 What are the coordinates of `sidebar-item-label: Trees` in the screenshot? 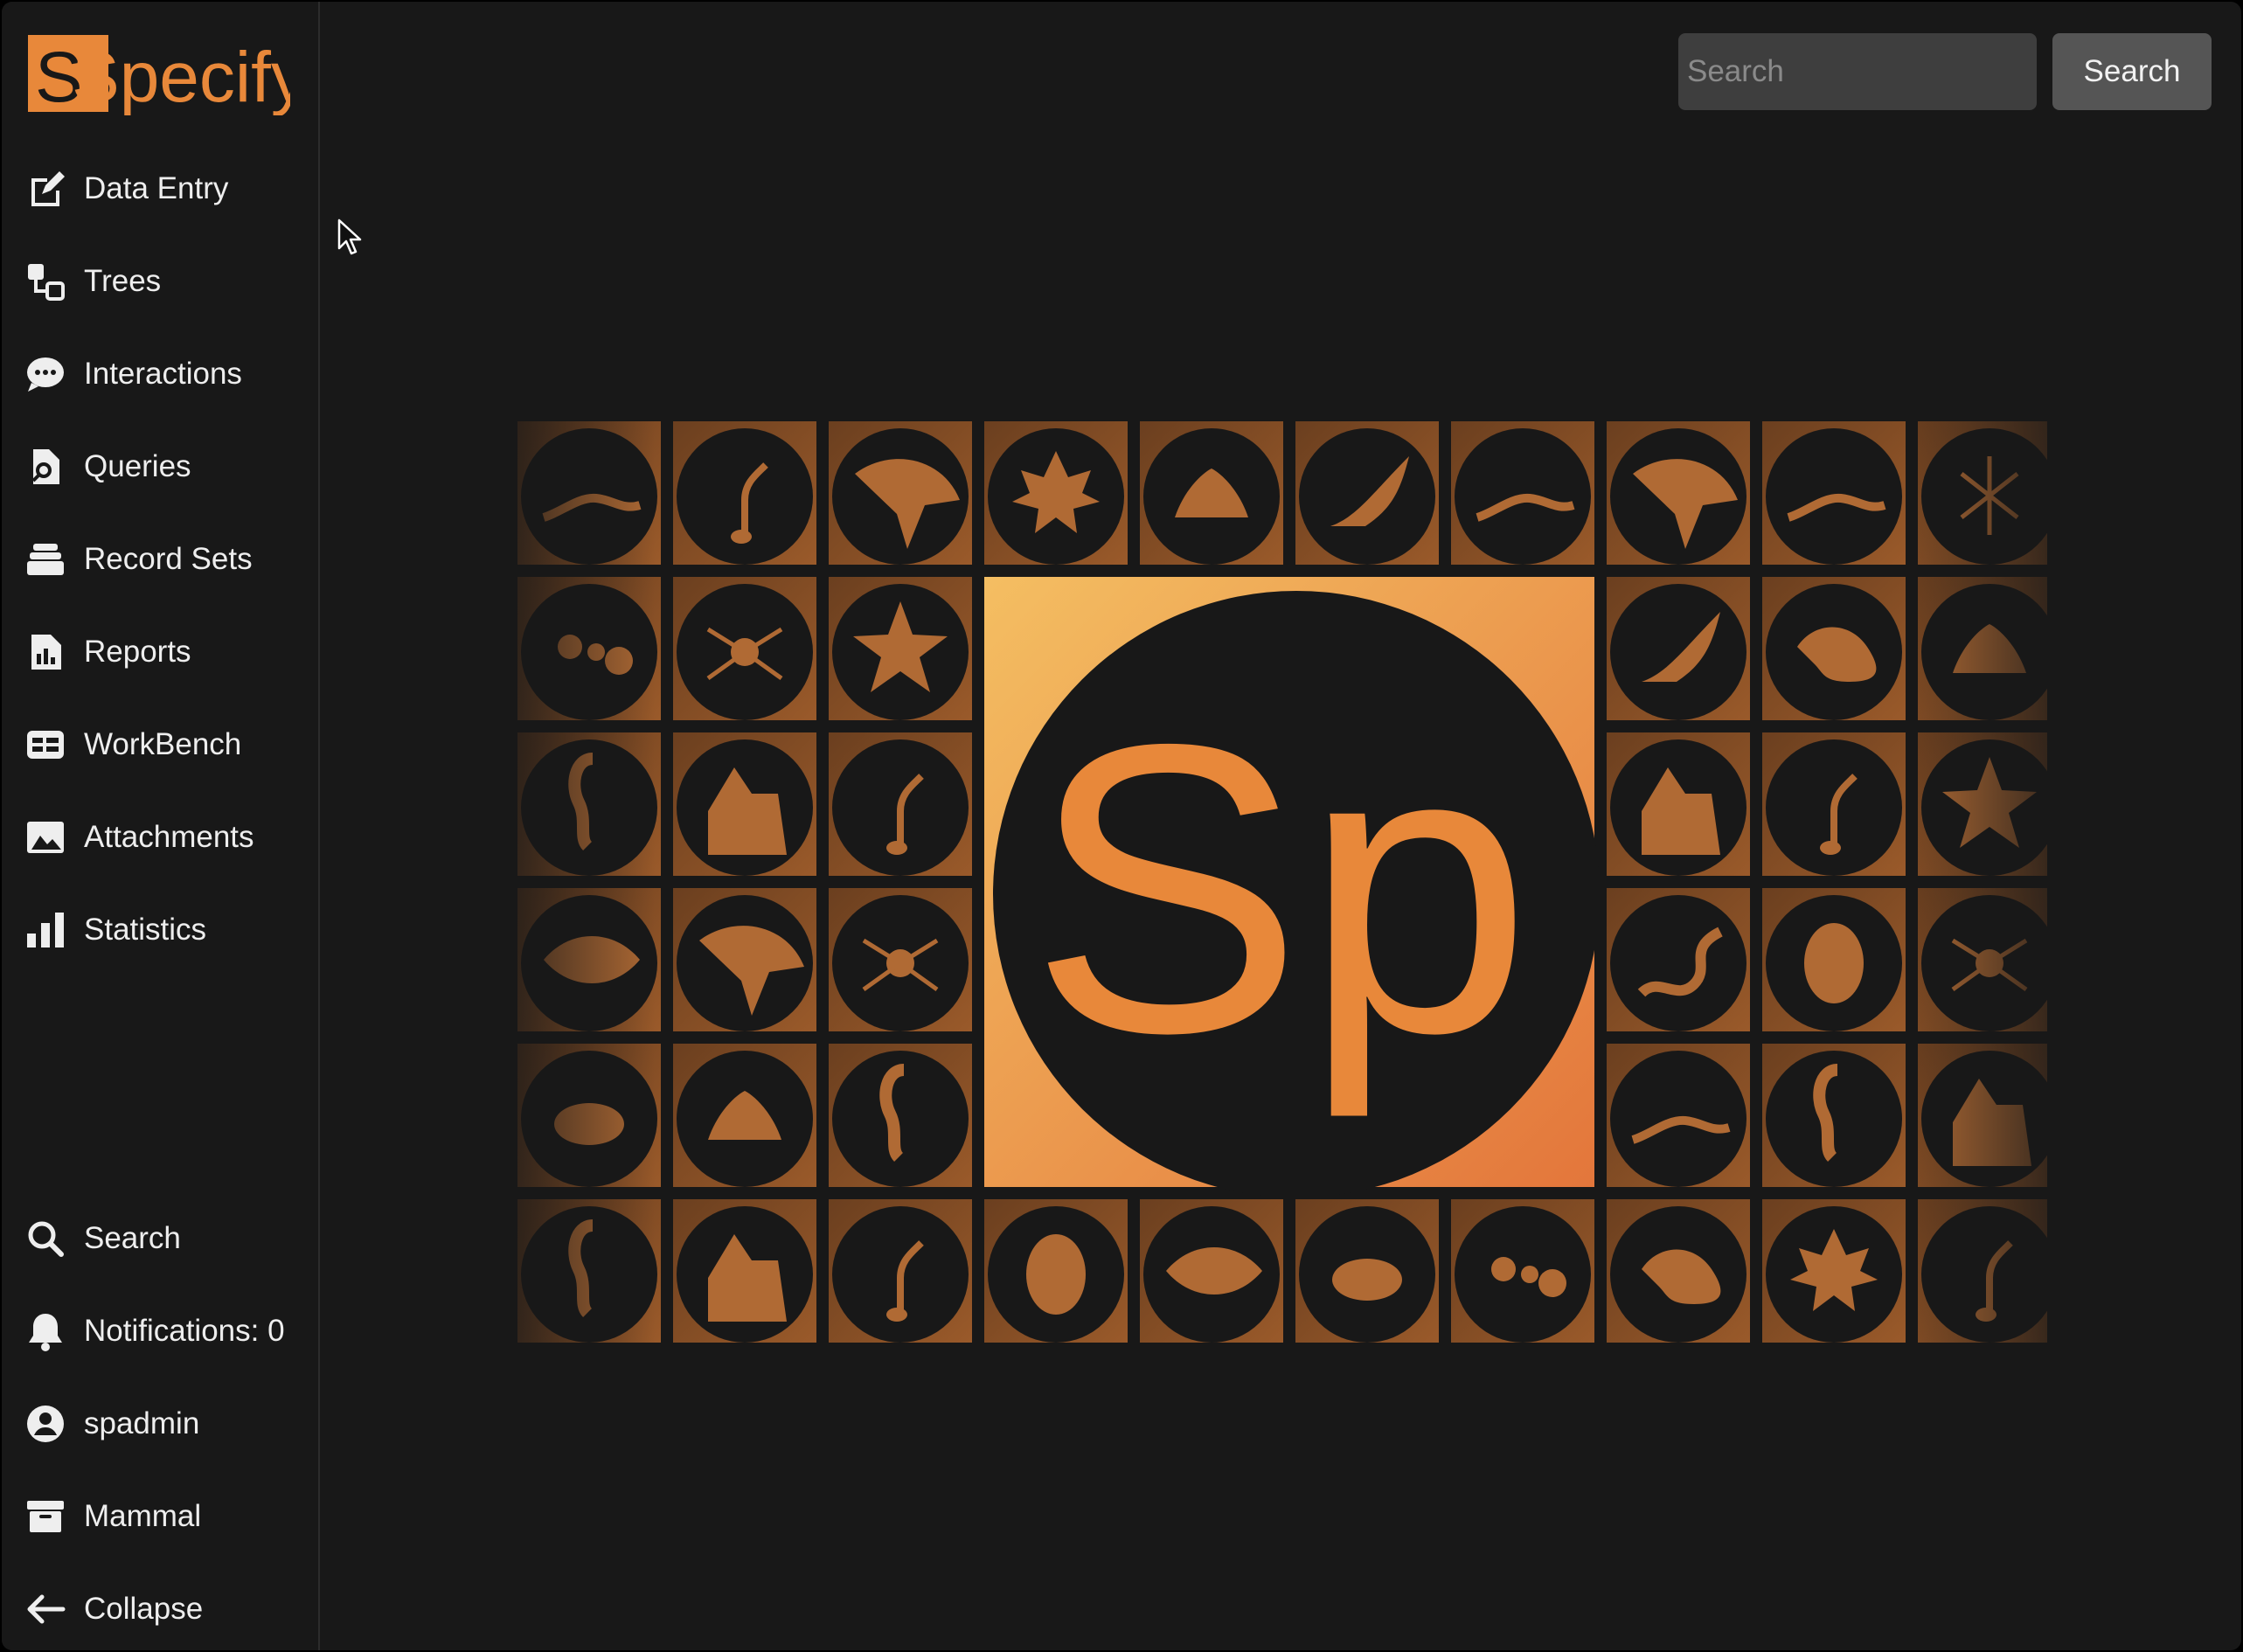 It's located at (123, 281).